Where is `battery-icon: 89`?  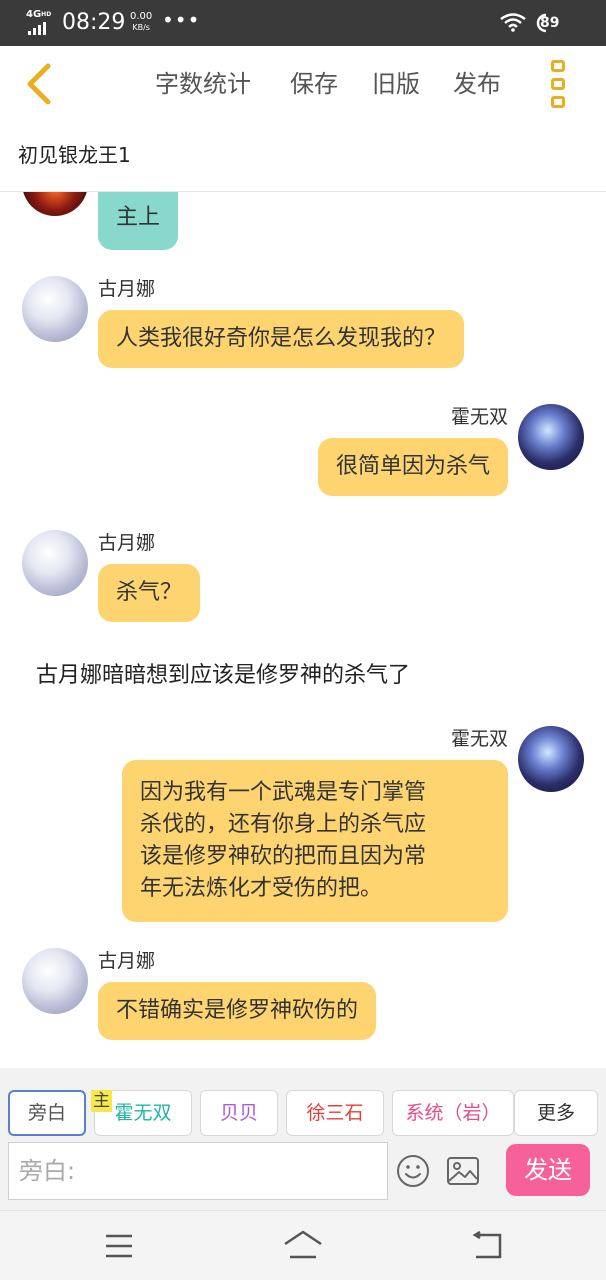 battery-icon: 89 is located at coordinates (554, 23).